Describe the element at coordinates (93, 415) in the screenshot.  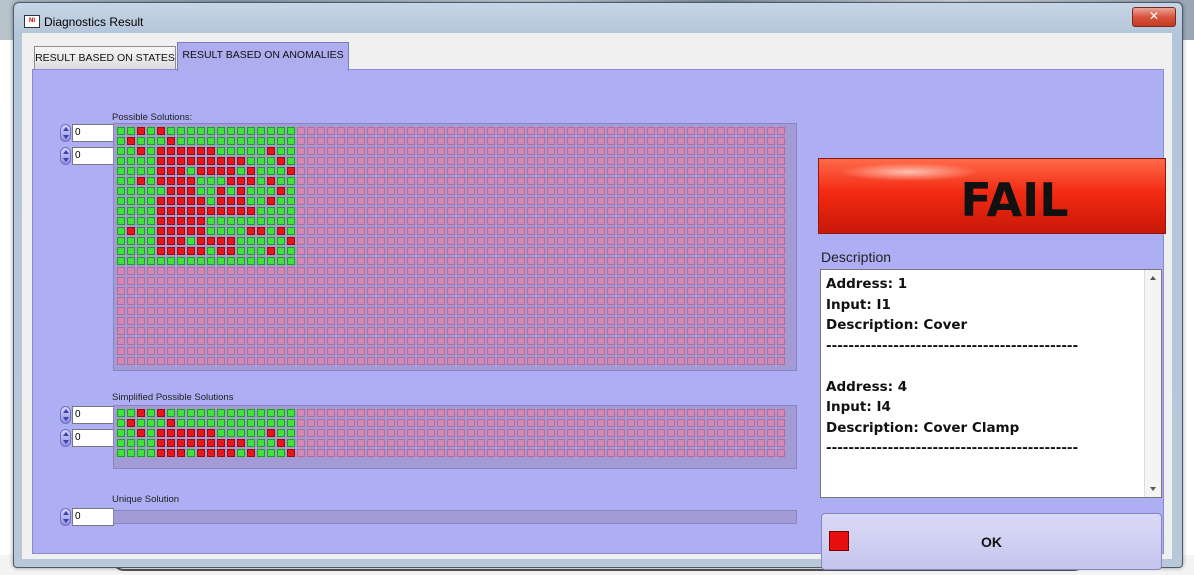
I see `simplified-row-index-value: 0` at that location.